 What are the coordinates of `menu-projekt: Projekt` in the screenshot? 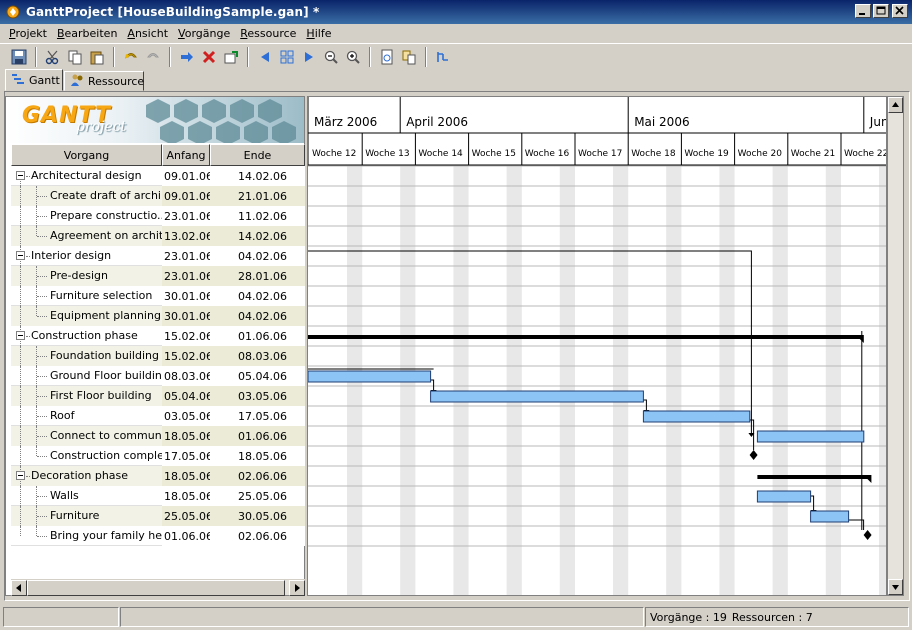 It's located at (28, 33).